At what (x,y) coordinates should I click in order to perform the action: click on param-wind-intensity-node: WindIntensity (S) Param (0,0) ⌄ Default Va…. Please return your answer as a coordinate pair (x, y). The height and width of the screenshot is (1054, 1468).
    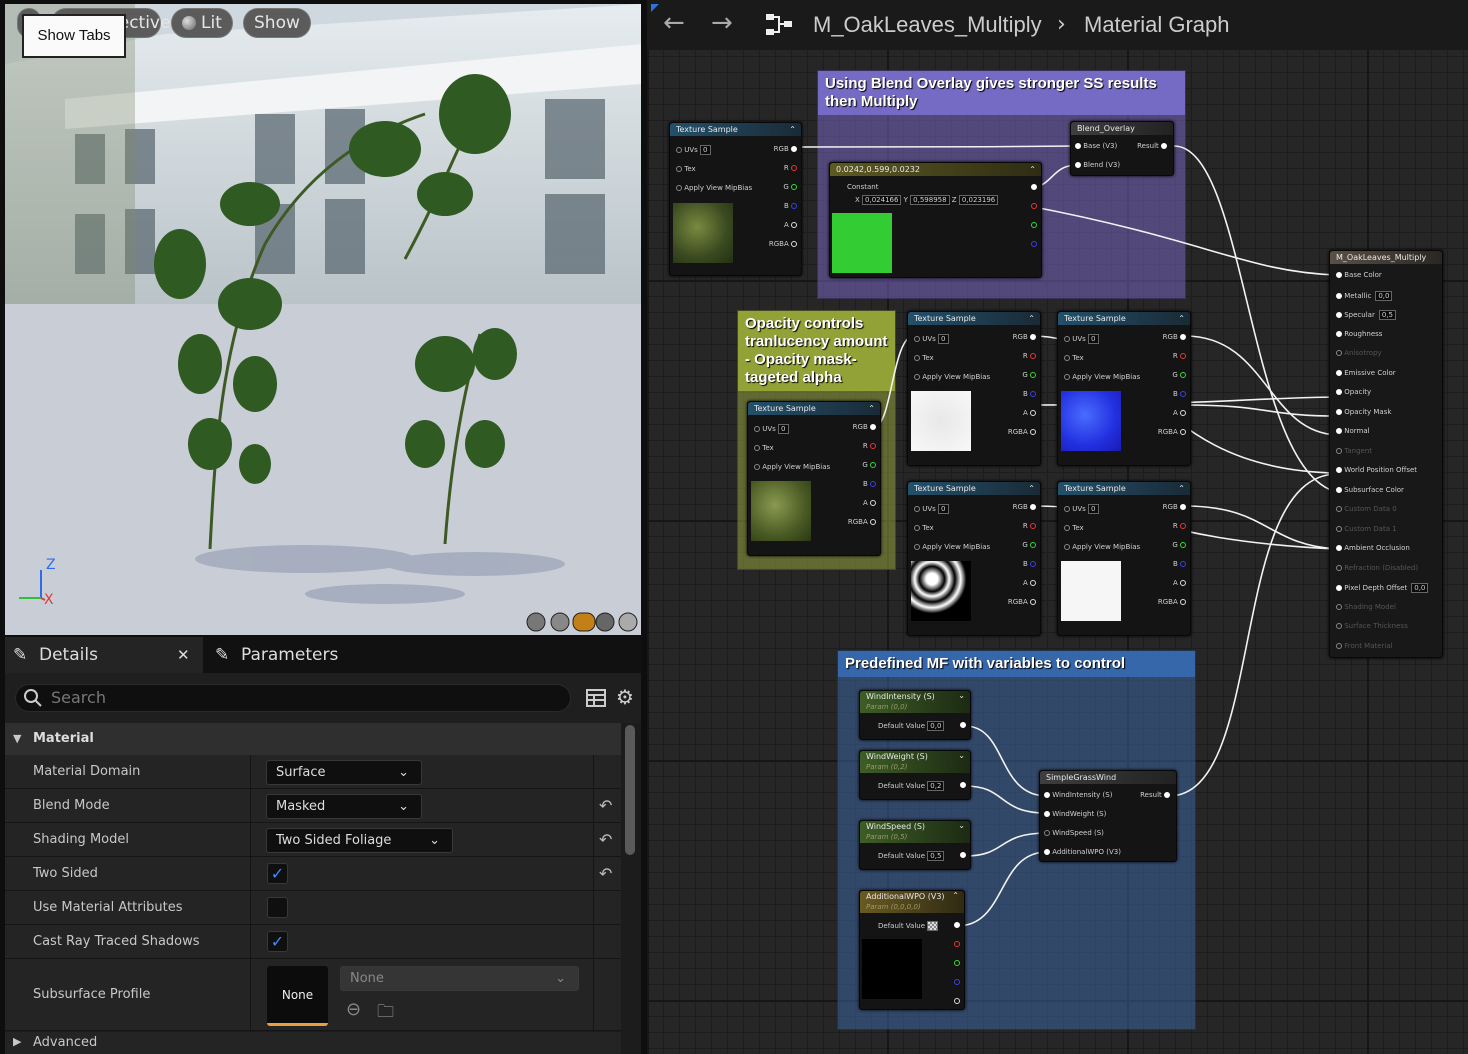
    Looking at the image, I should click on (915, 715).